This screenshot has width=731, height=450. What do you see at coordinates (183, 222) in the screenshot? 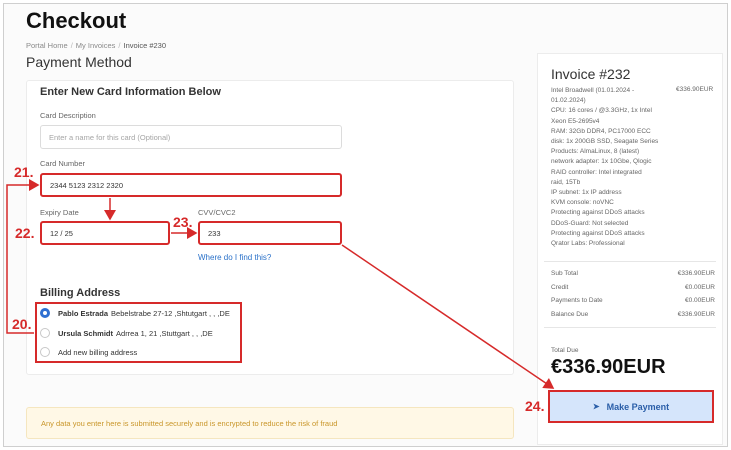
I see `step-label-23: 23.` at bounding box center [183, 222].